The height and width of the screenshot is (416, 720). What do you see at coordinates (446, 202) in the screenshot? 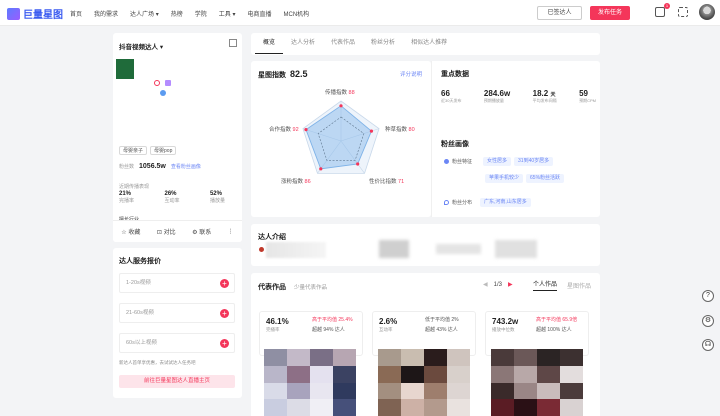
I see `location-icon` at bounding box center [446, 202].